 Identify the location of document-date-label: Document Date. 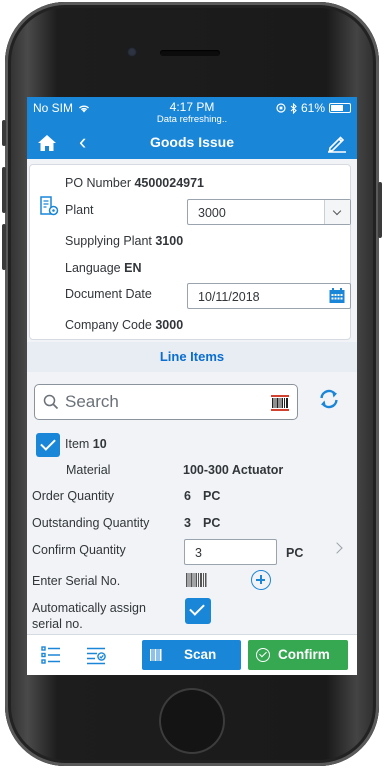
(108, 294).